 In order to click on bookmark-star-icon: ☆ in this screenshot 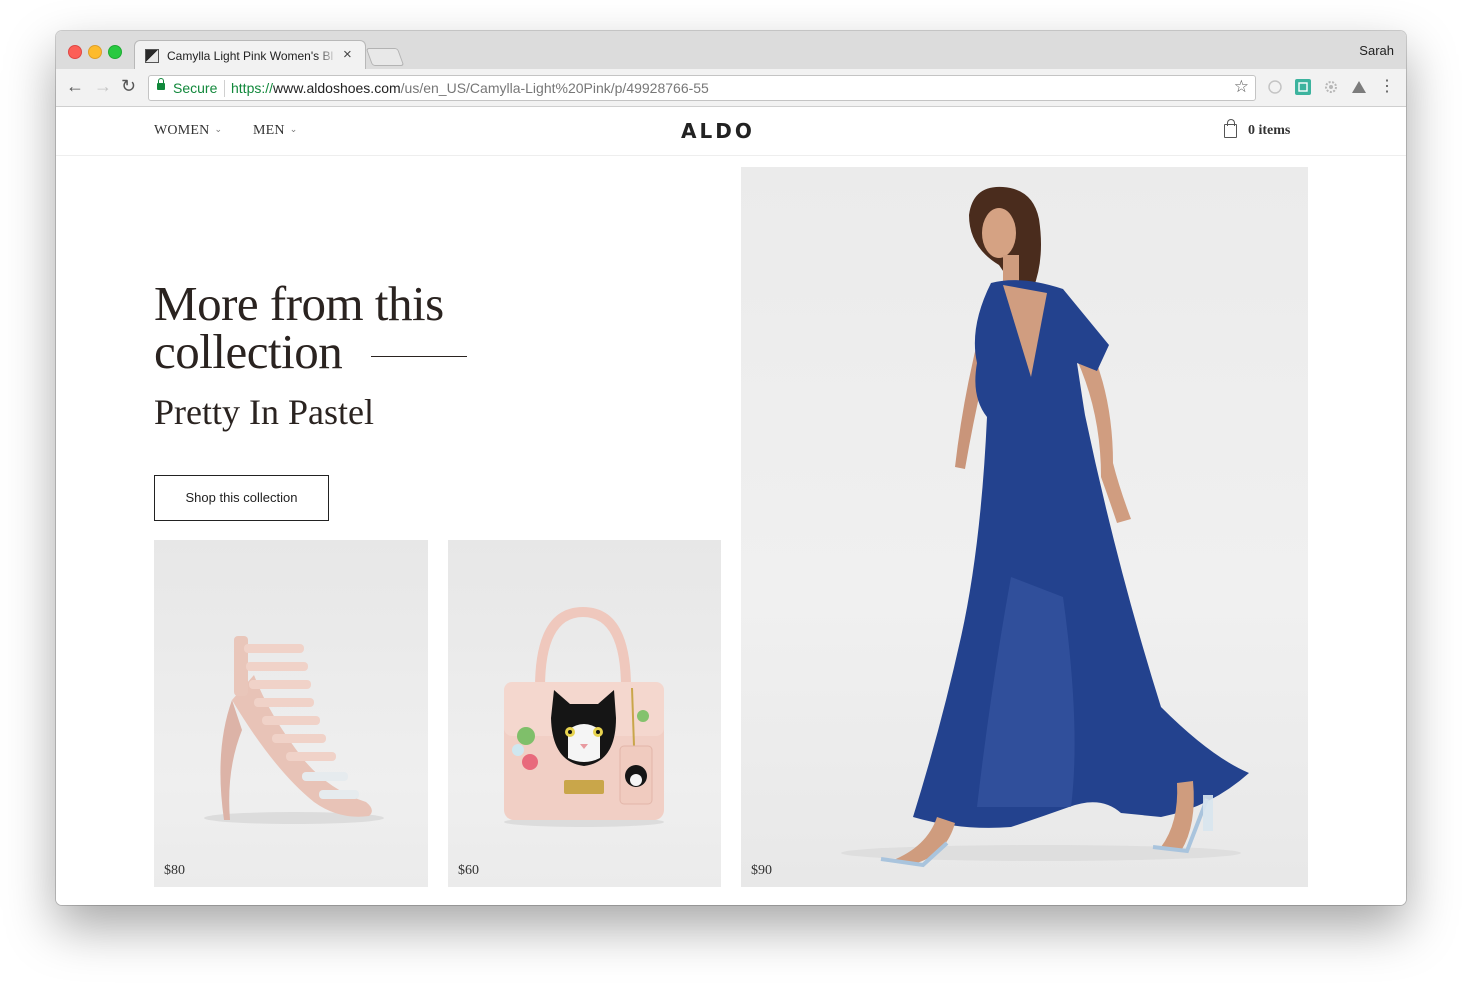, I will do `click(1241, 87)`.